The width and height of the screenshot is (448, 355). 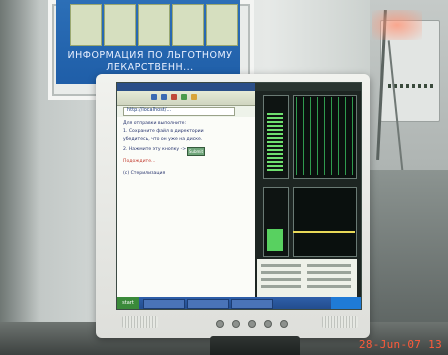 I want to click on wall-shadow, so click(x=20, y=177).